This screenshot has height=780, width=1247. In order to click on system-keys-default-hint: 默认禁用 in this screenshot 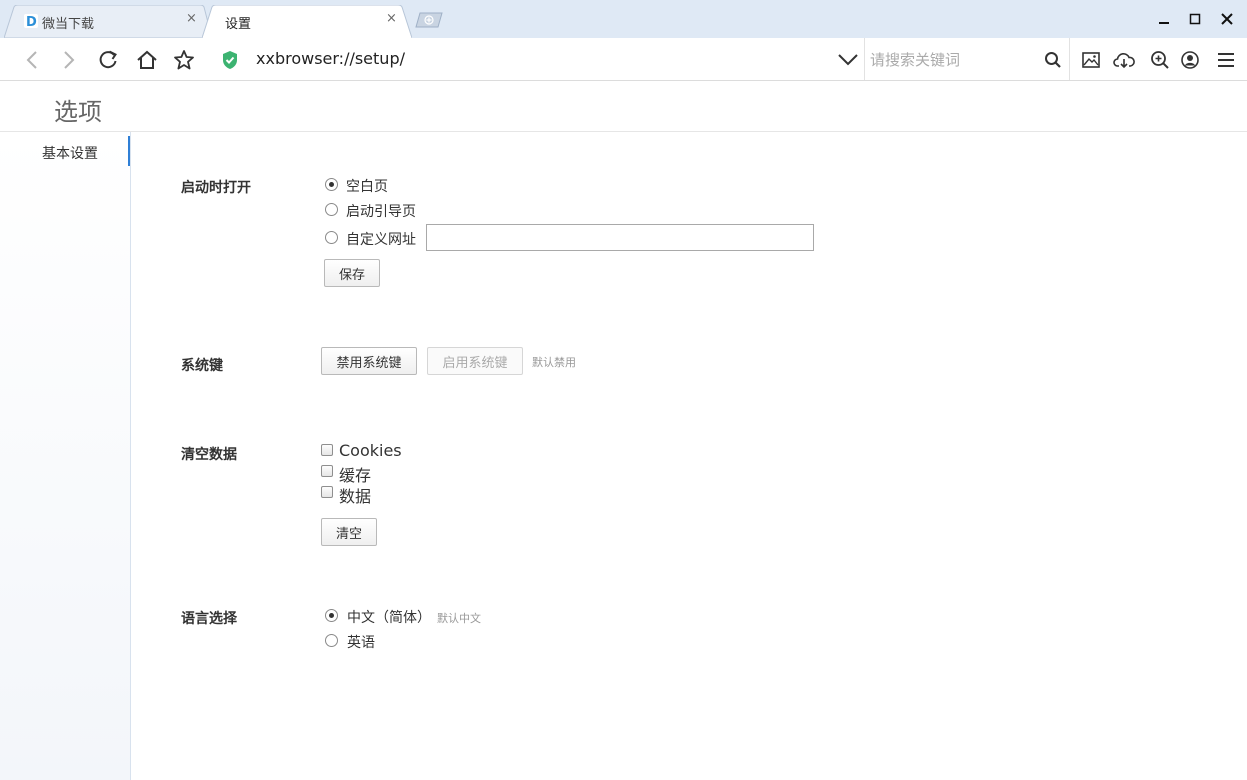, I will do `click(554, 362)`.